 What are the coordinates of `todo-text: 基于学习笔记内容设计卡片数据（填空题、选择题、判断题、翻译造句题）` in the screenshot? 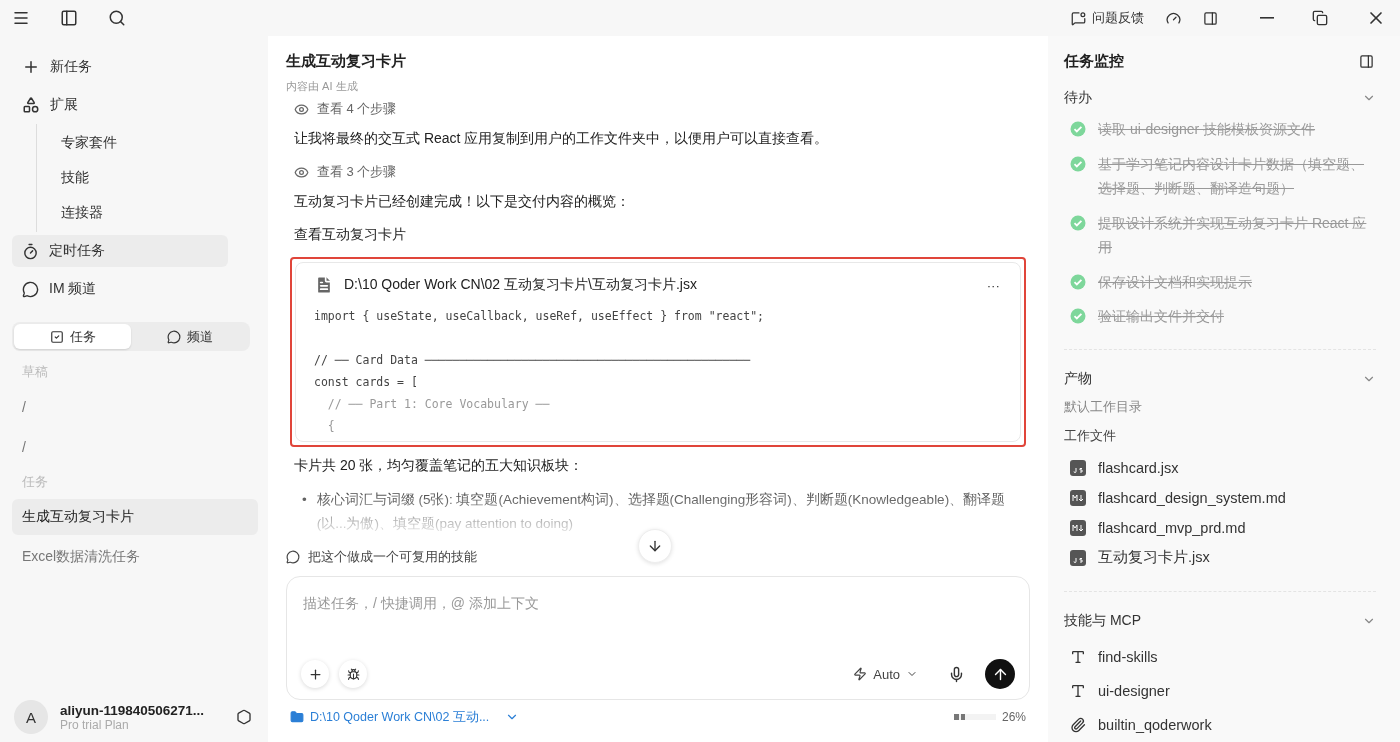 It's located at (1231, 176).